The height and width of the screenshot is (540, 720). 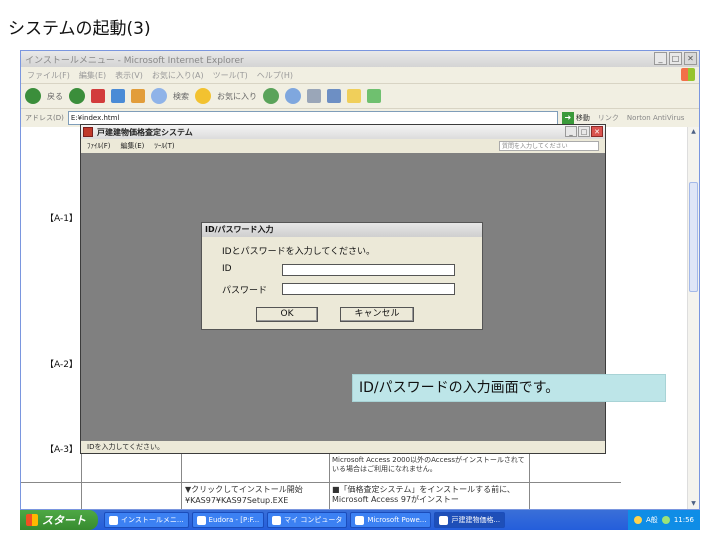 What do you see at coordinates (608, 118) in the screenshot?
I see `links-label: リンク` at bounding box center [608, 118].